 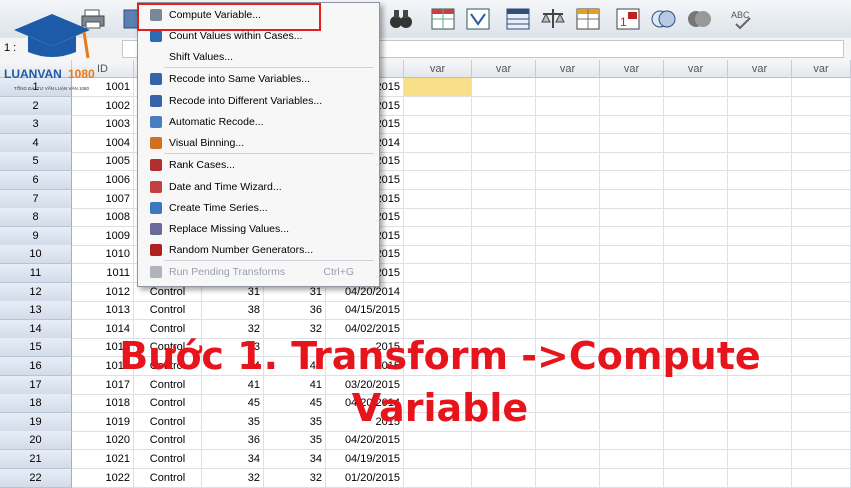 What do you see at coordinates (36, 218) in the screenshot?
I see `row-number: 8` at bounding box center [36, 218].